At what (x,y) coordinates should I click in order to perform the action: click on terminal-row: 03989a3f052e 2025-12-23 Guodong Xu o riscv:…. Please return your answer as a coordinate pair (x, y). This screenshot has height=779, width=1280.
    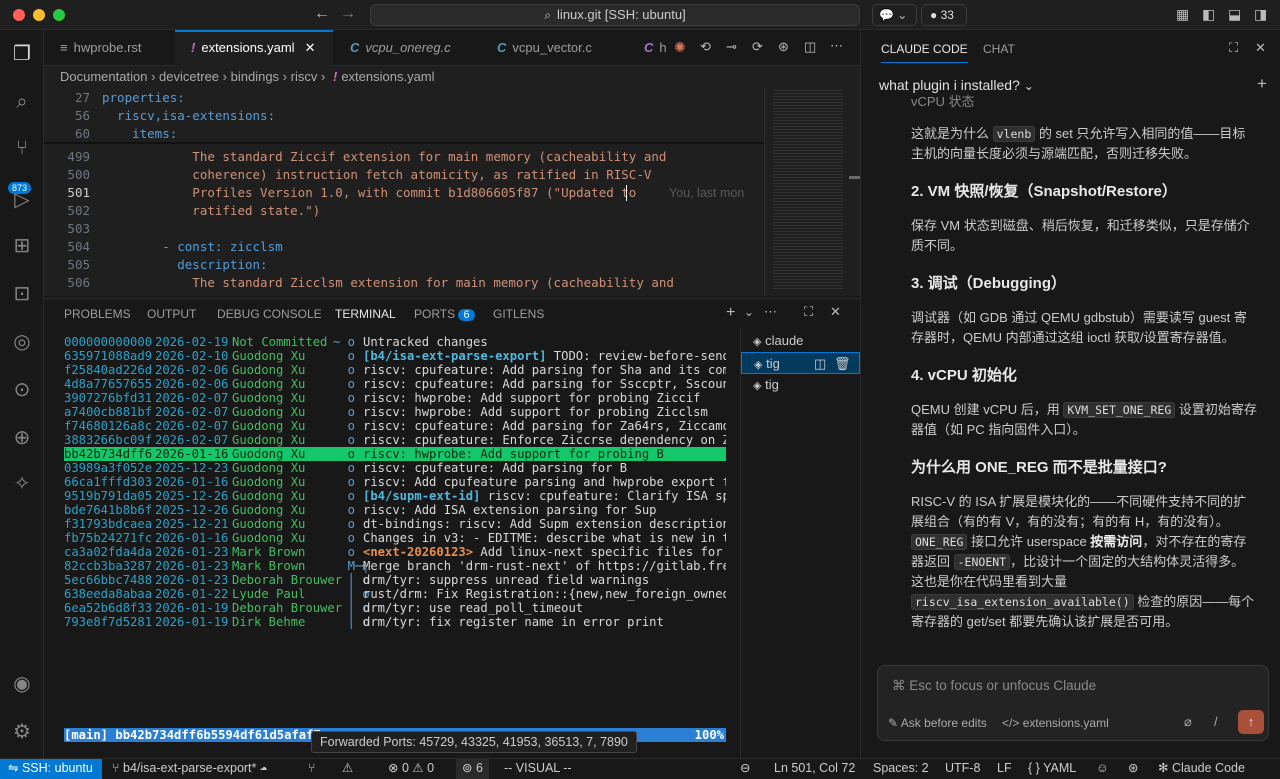
    Looking at the image, I should click on (395, 468).